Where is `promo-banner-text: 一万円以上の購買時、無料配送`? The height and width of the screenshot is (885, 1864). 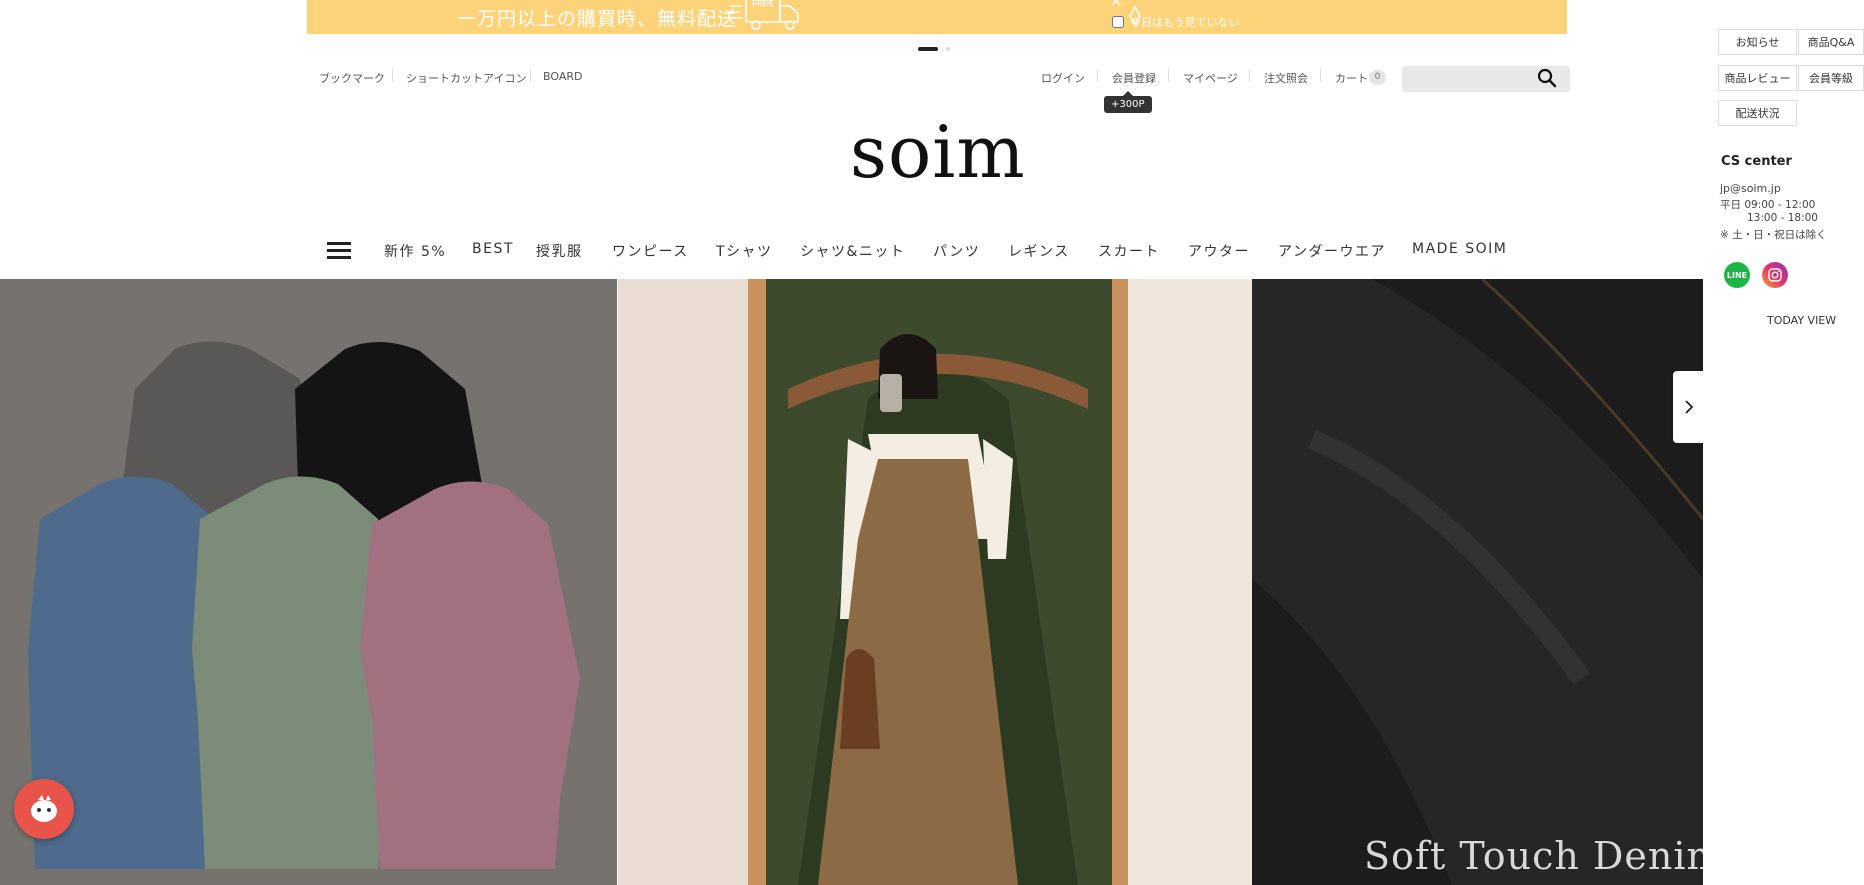 promo-banner-text: 一万円以上の購買時、無料配送 is located at coordinates (597, 19).